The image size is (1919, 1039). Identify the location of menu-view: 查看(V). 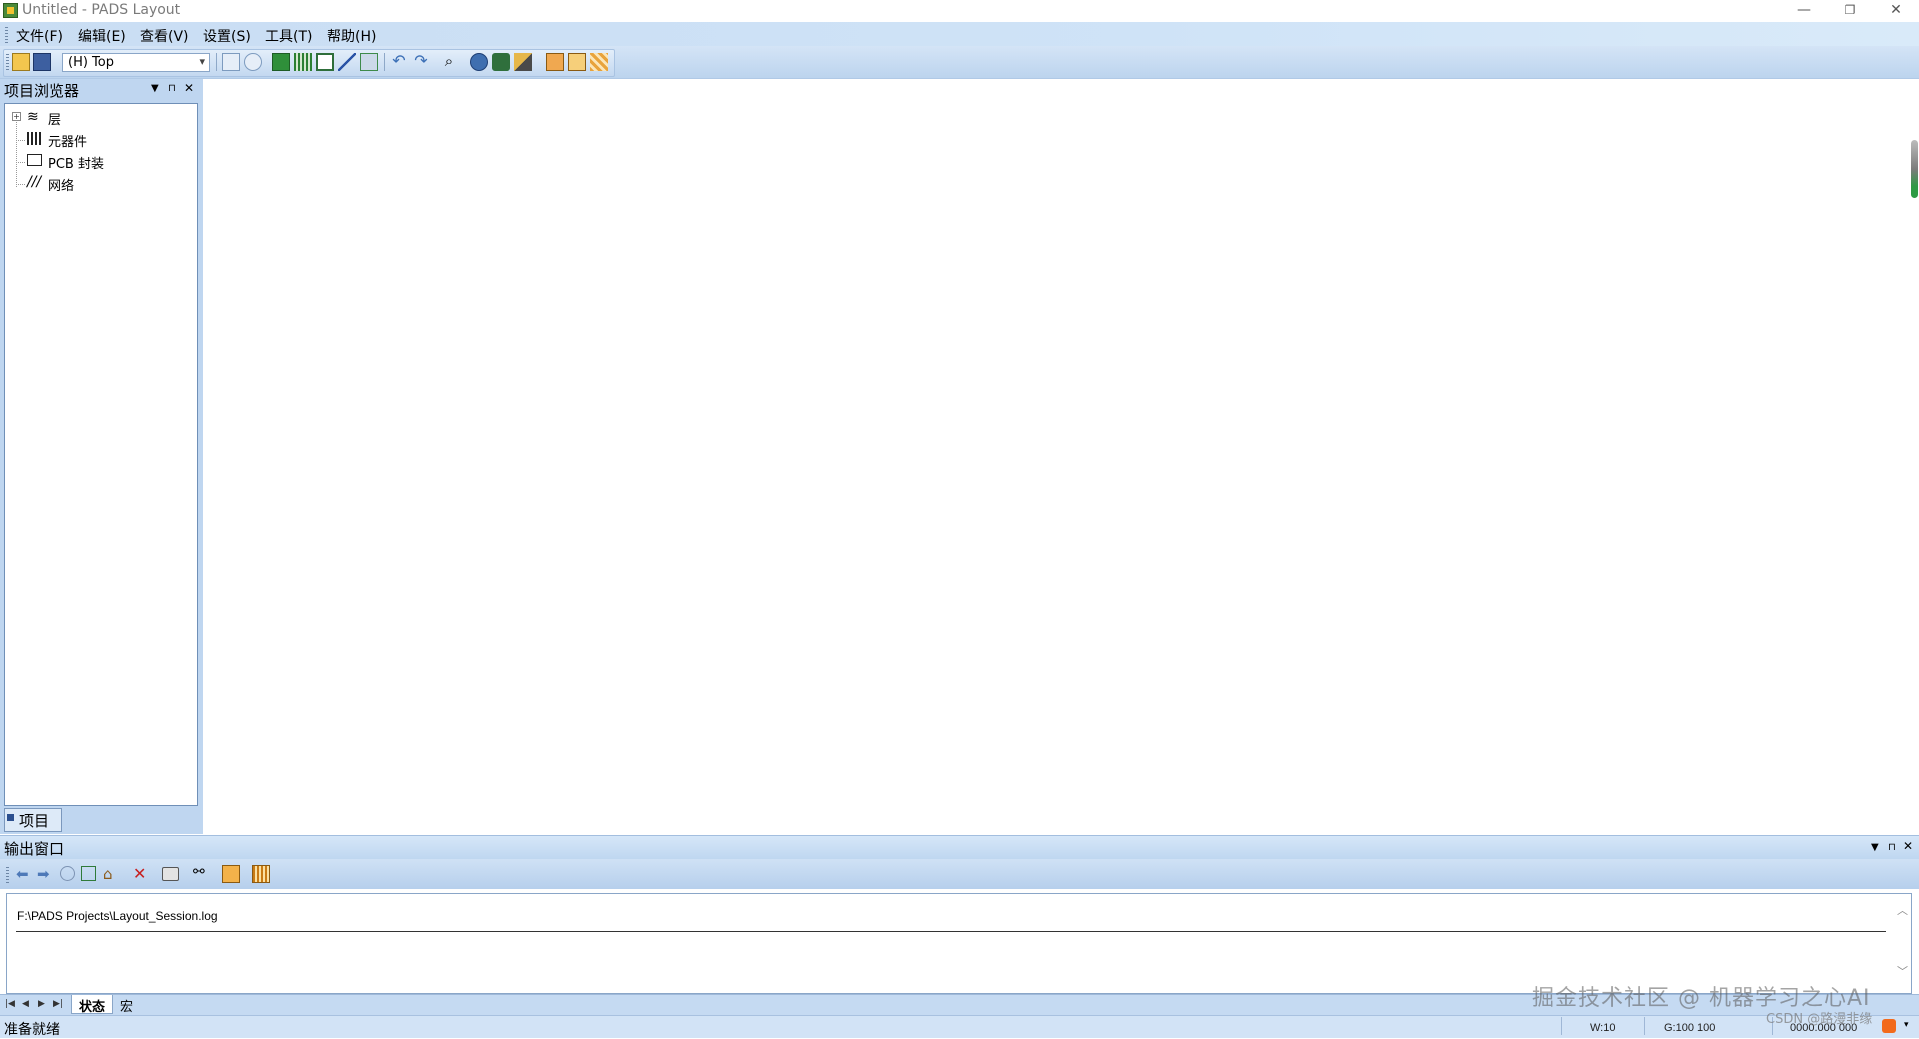
(164, 36).